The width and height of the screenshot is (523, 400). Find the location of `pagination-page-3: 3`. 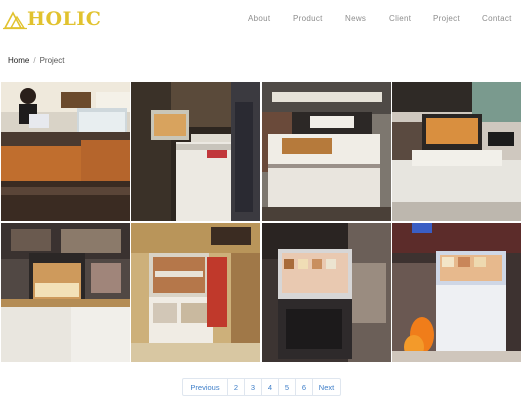

pagination-page-3: 3 is located at coordinates (252, 387).